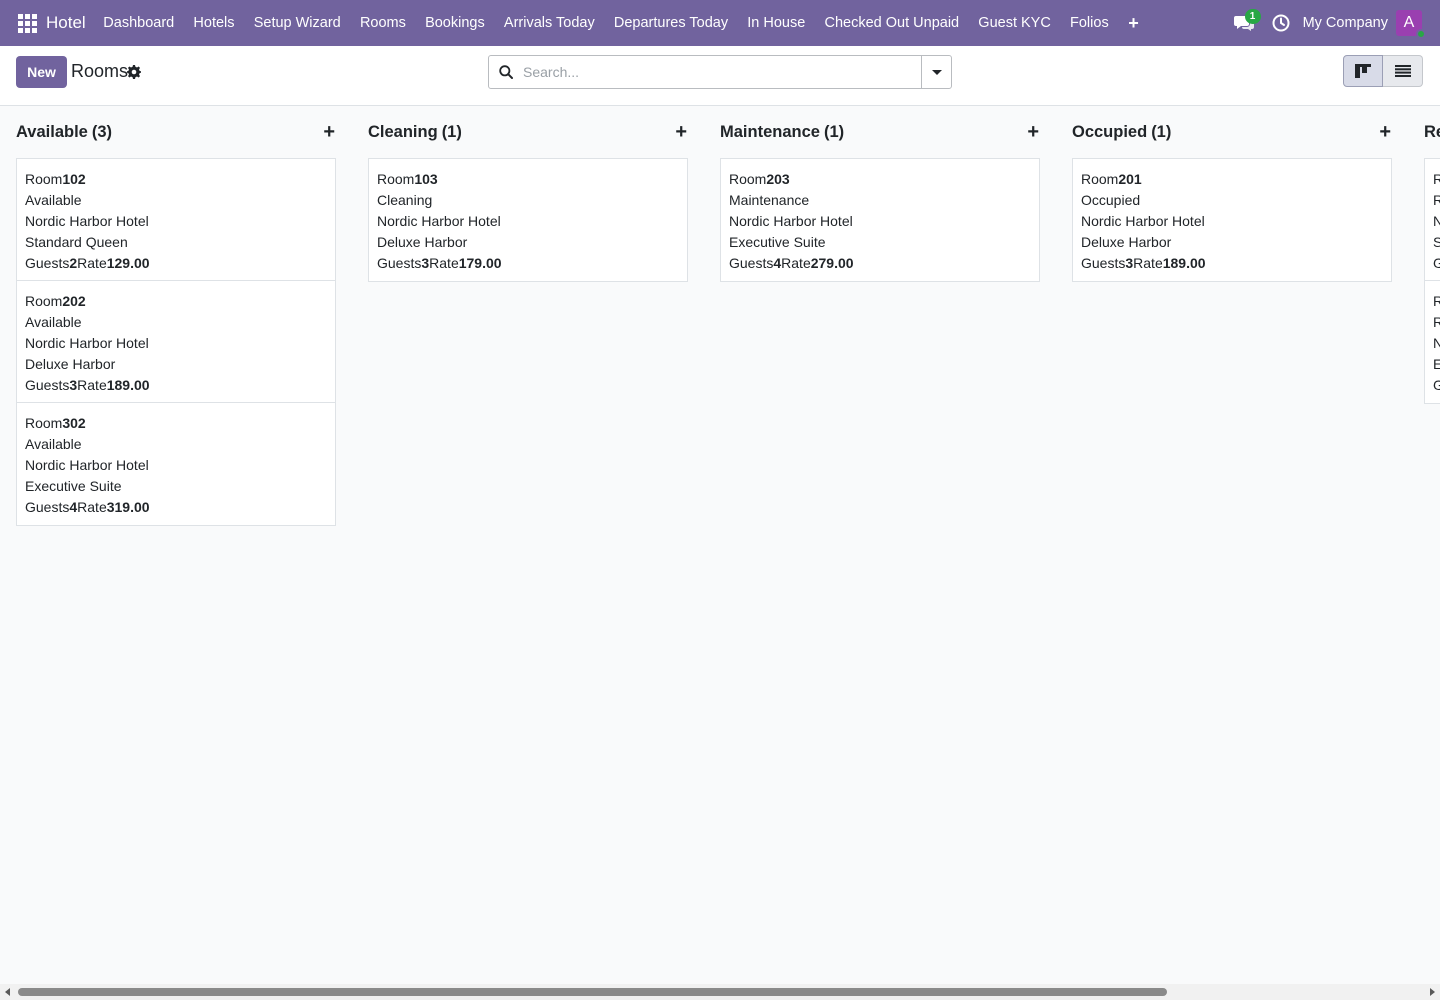 The height and width of the screenshot is (1000, 1440). I want to click on menu-item-arrivals-today: Arrivals Today, so click(549, 23).